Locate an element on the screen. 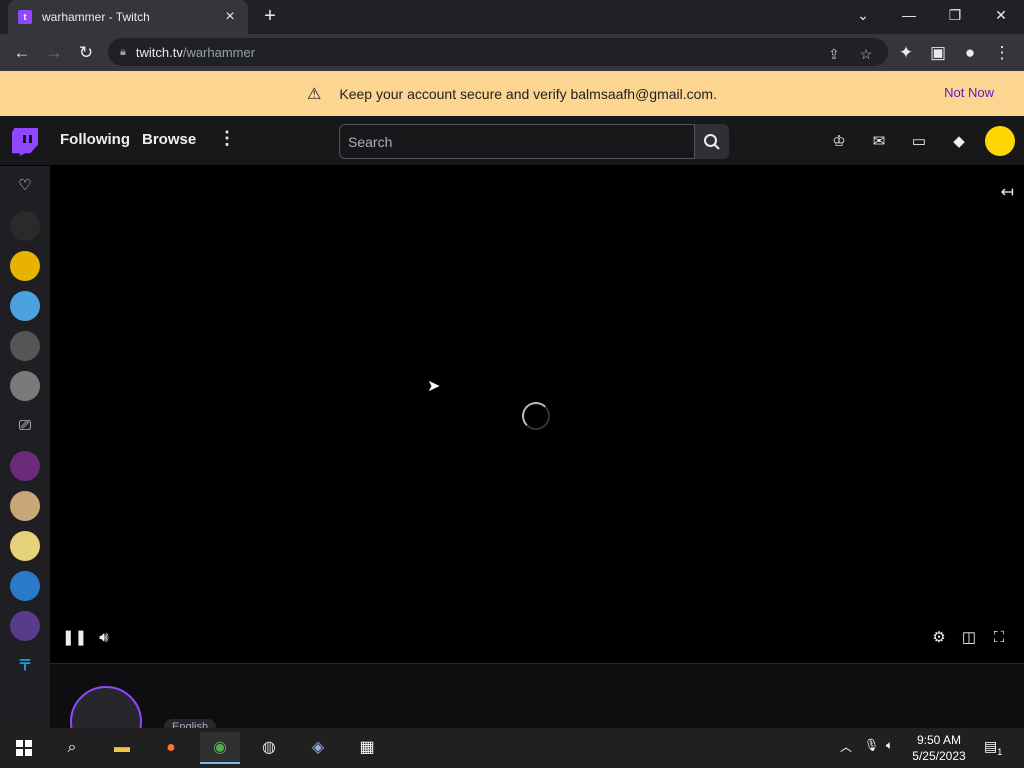 Image resolution: width=1024 pixels, height=768 pixels. app-icon: ◈ is located at coordinates (318, 748).